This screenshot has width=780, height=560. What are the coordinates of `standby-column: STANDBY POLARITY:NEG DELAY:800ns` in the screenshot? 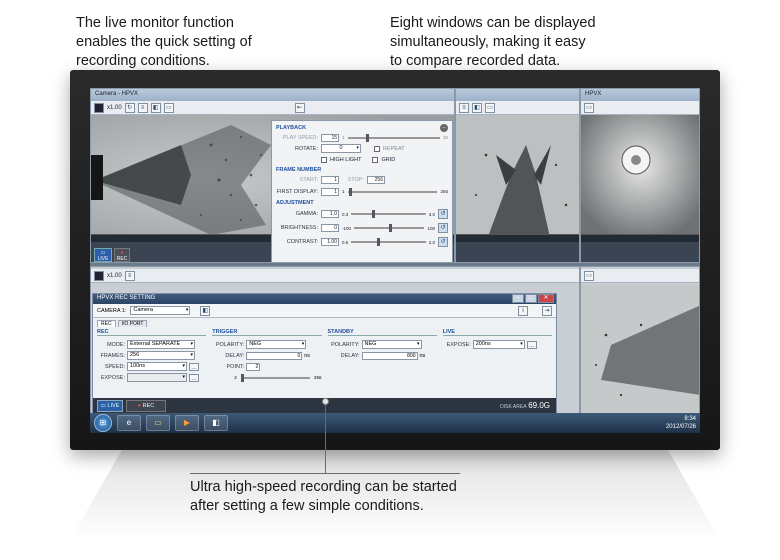 It's located at (382, 356).